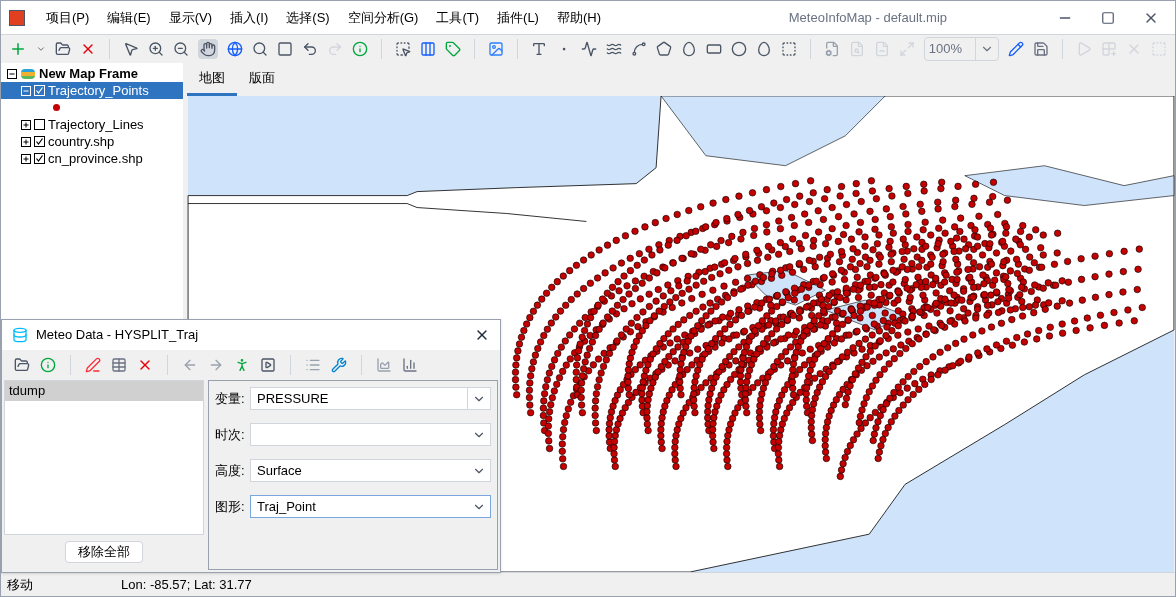 This screenshot has height=597, width=1176. What do you see at coordinates (28, 73) in the screenshot?
I see `layers-icon` at bounding box center [28, 73].